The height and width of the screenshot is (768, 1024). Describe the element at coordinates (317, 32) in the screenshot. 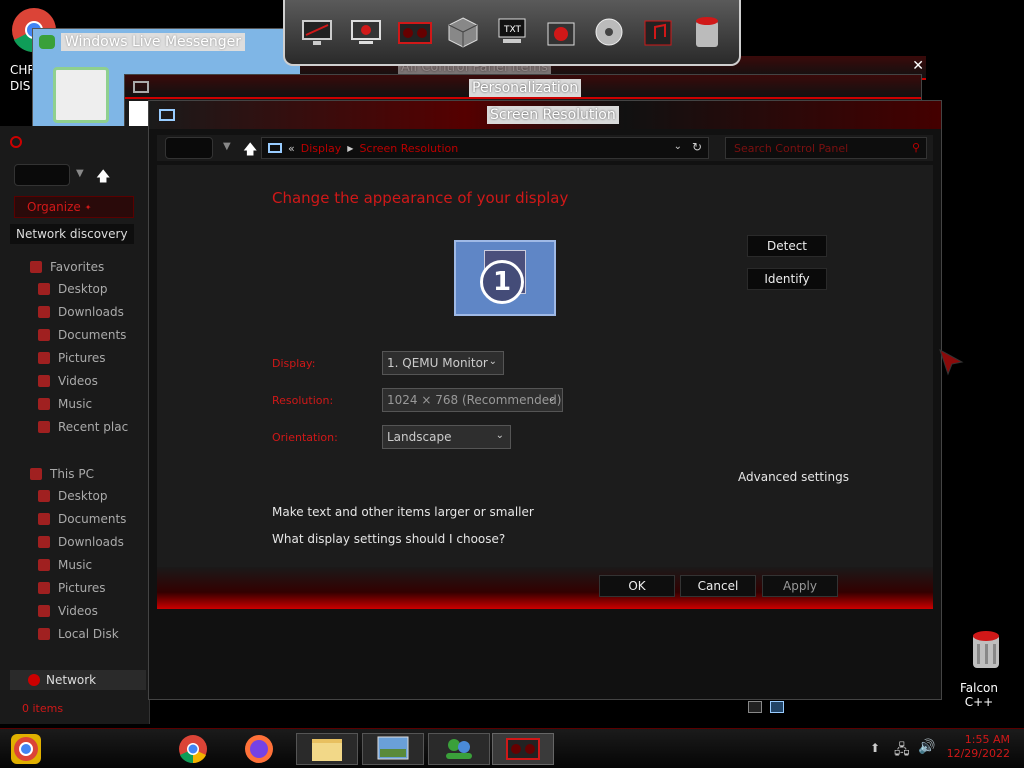

I see `display-icon` at that location.